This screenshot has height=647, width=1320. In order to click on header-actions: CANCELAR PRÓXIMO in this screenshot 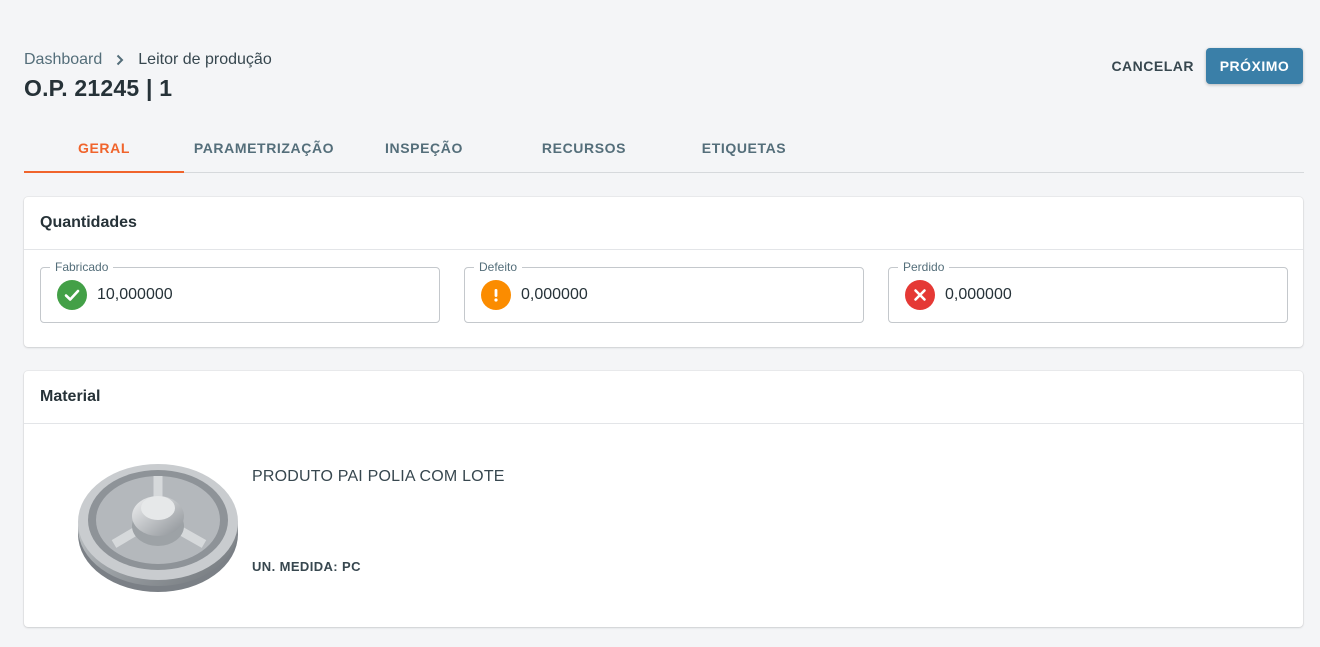, I will do `click(1201, 66)`.